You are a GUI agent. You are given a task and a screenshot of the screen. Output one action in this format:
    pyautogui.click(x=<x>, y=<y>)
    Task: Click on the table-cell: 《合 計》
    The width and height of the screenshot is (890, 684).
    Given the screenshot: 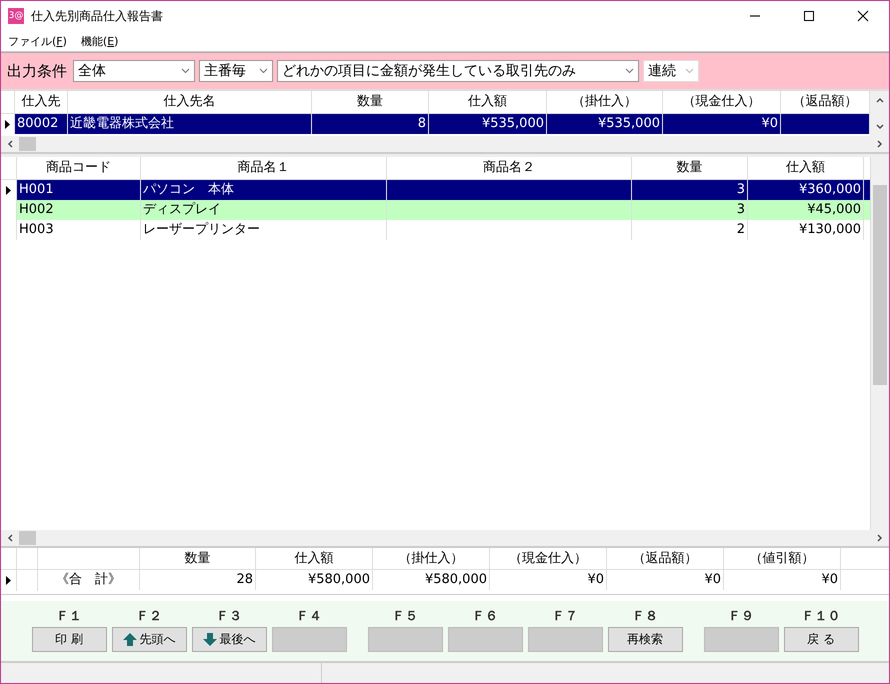 What is the action you would take?
    pyautogui.click(x=88, y=579)
    